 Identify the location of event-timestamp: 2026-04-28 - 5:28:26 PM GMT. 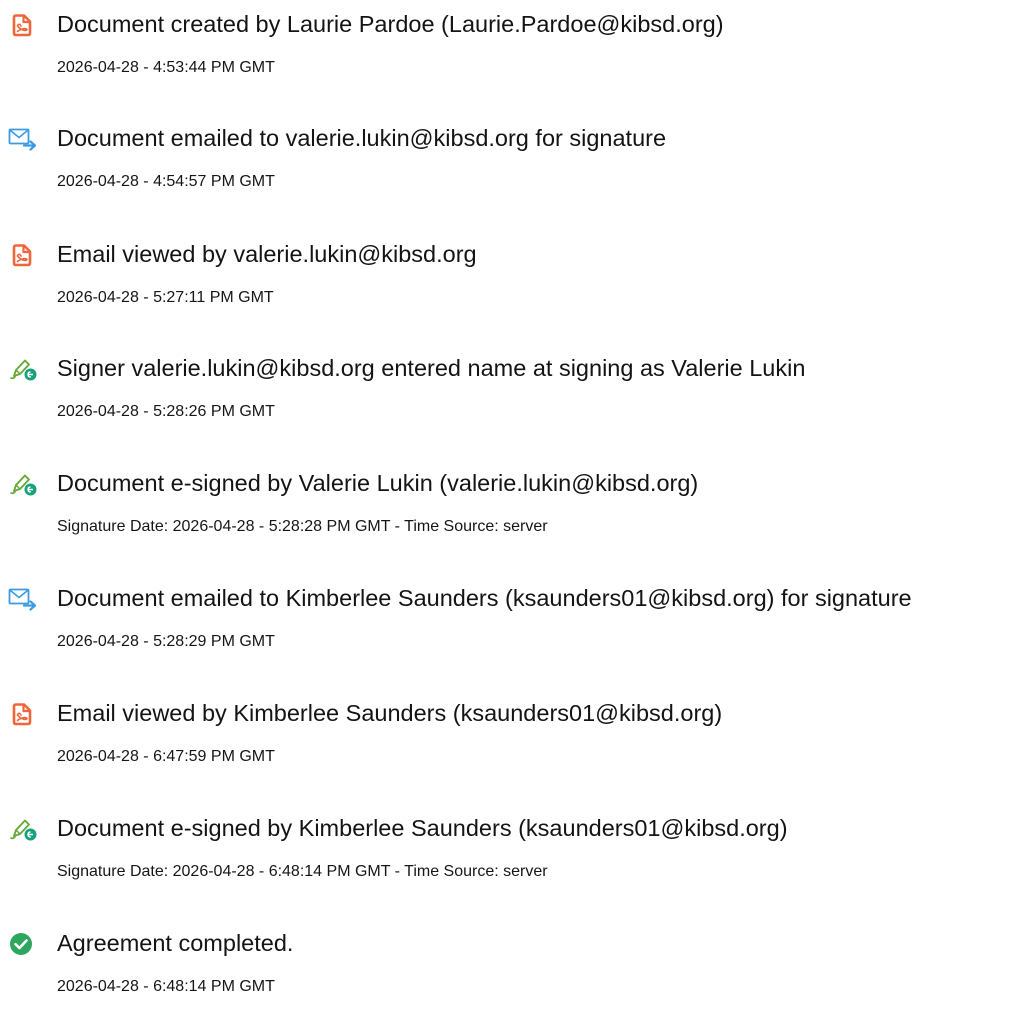
(166, 411).